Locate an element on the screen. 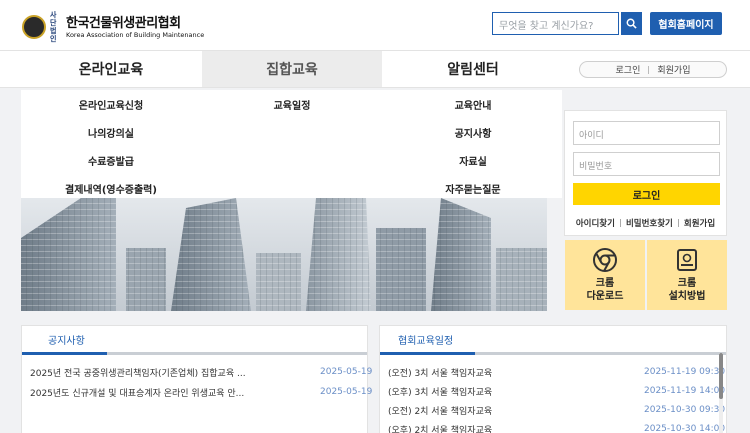 This screenshot has height=433, width=750. schedule-date: 2025-11-19 14:00 is located at coordinates (685, 391).